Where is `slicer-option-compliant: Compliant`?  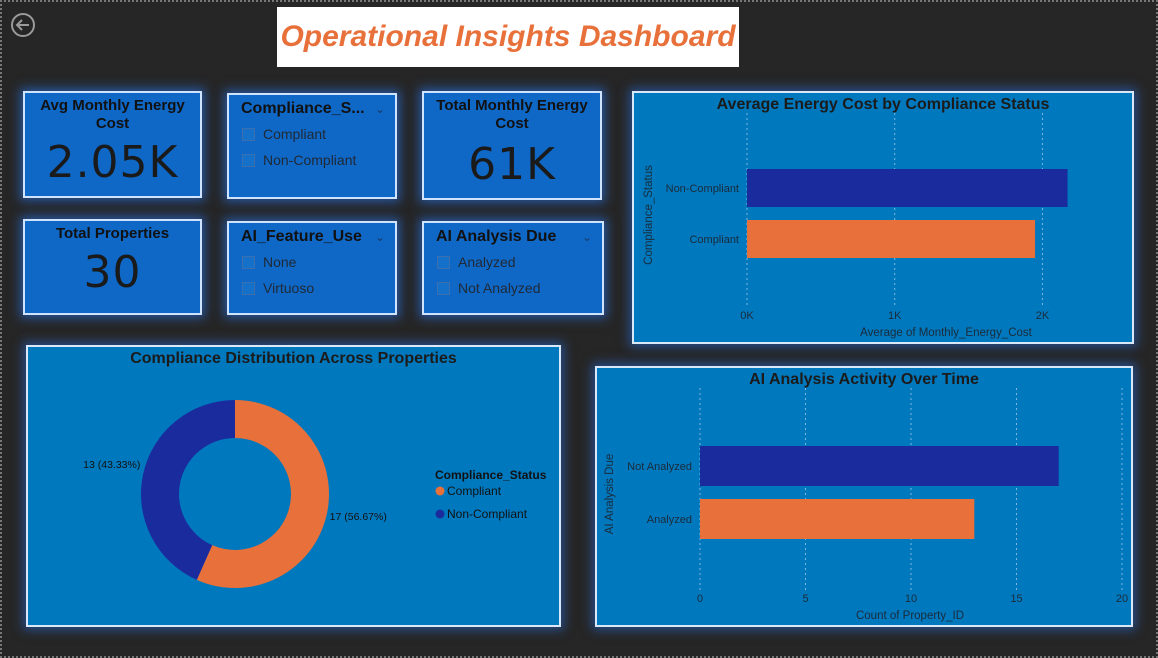 slicer-option-compliant: Compliant is located at coordinates (312, 134).